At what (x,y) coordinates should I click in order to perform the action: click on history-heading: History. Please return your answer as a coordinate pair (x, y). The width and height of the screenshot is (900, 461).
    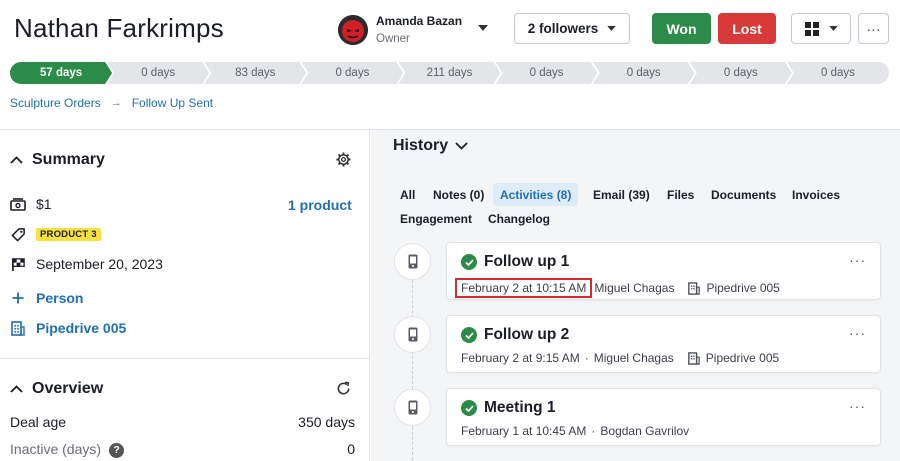
    Looking at the image, I should click on (421, 145).